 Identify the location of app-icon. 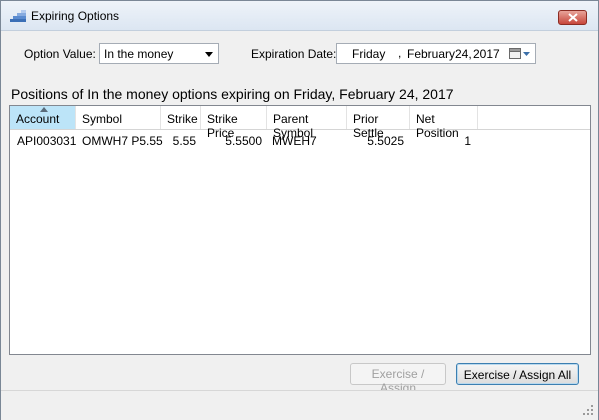
(18, 16).